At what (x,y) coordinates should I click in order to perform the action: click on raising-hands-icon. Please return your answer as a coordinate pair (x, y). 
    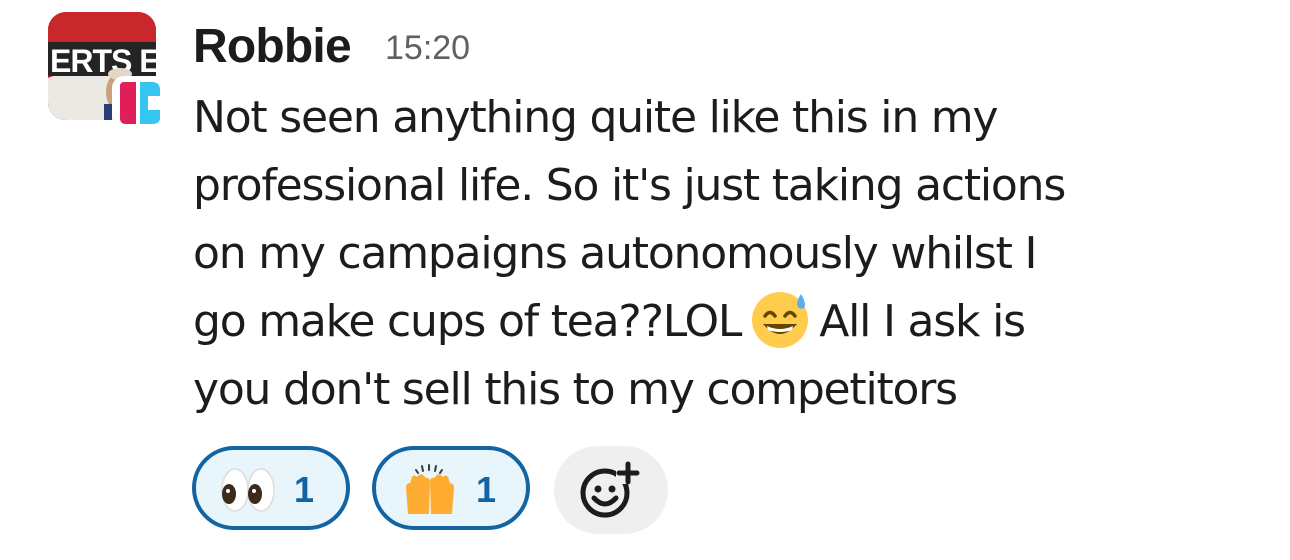
    Looking at the image, I should click on (430, 490).